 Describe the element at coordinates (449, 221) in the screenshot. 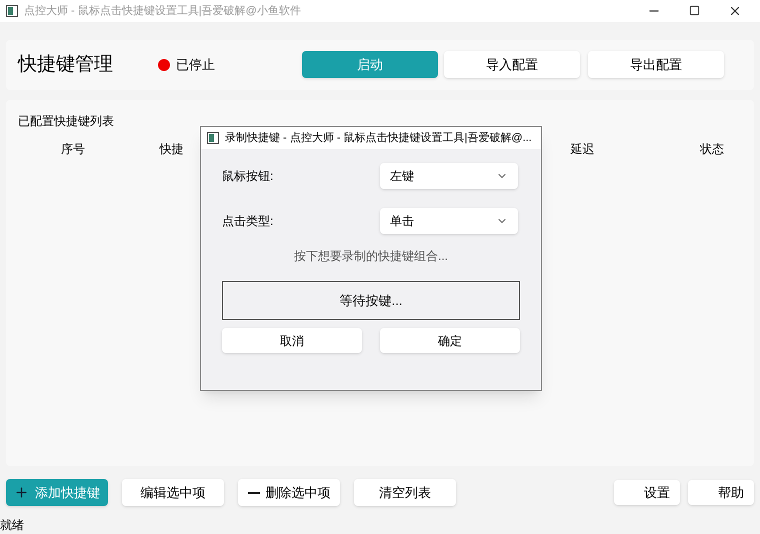

I see `dropdown: 单击` at that location.